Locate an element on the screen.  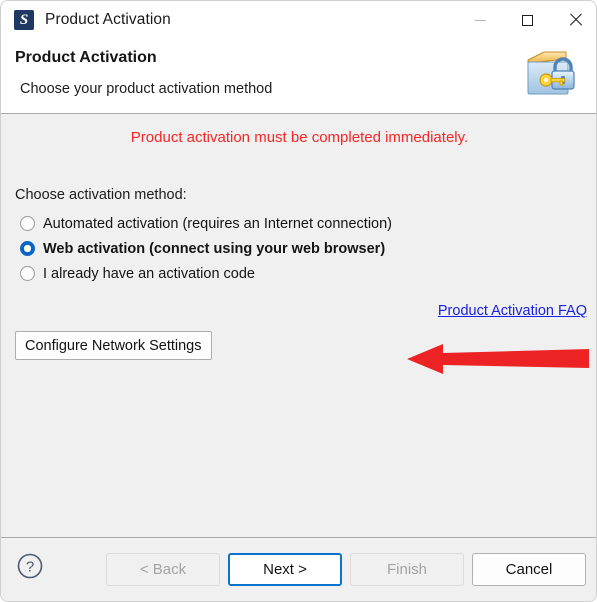
app-logo-icon: S is located at coordinates (24, 20).